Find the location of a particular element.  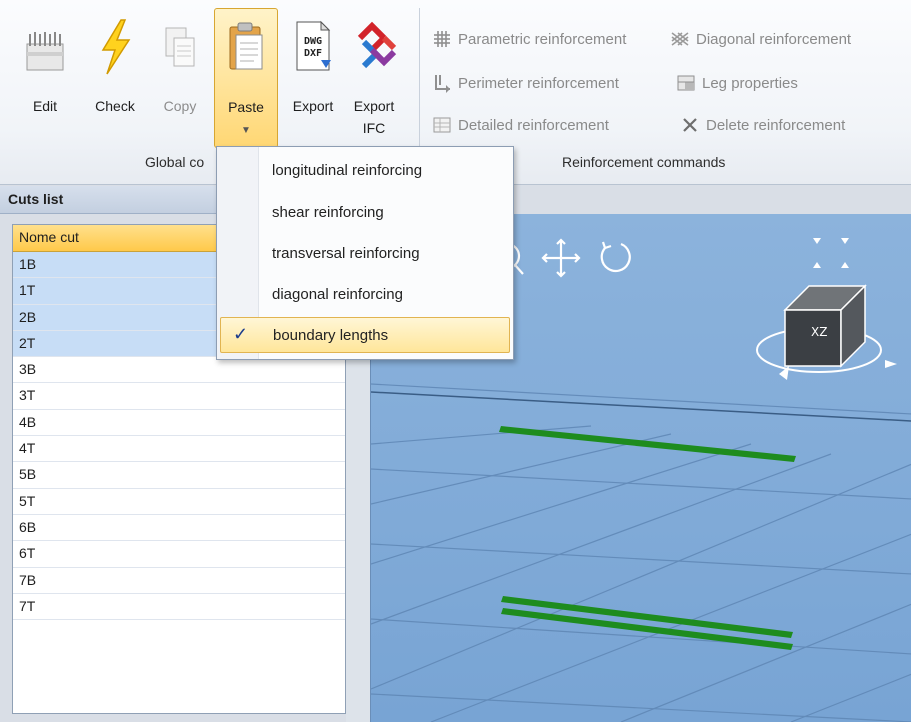

navigation-cube: XZ is located at coordinates (826, 332).